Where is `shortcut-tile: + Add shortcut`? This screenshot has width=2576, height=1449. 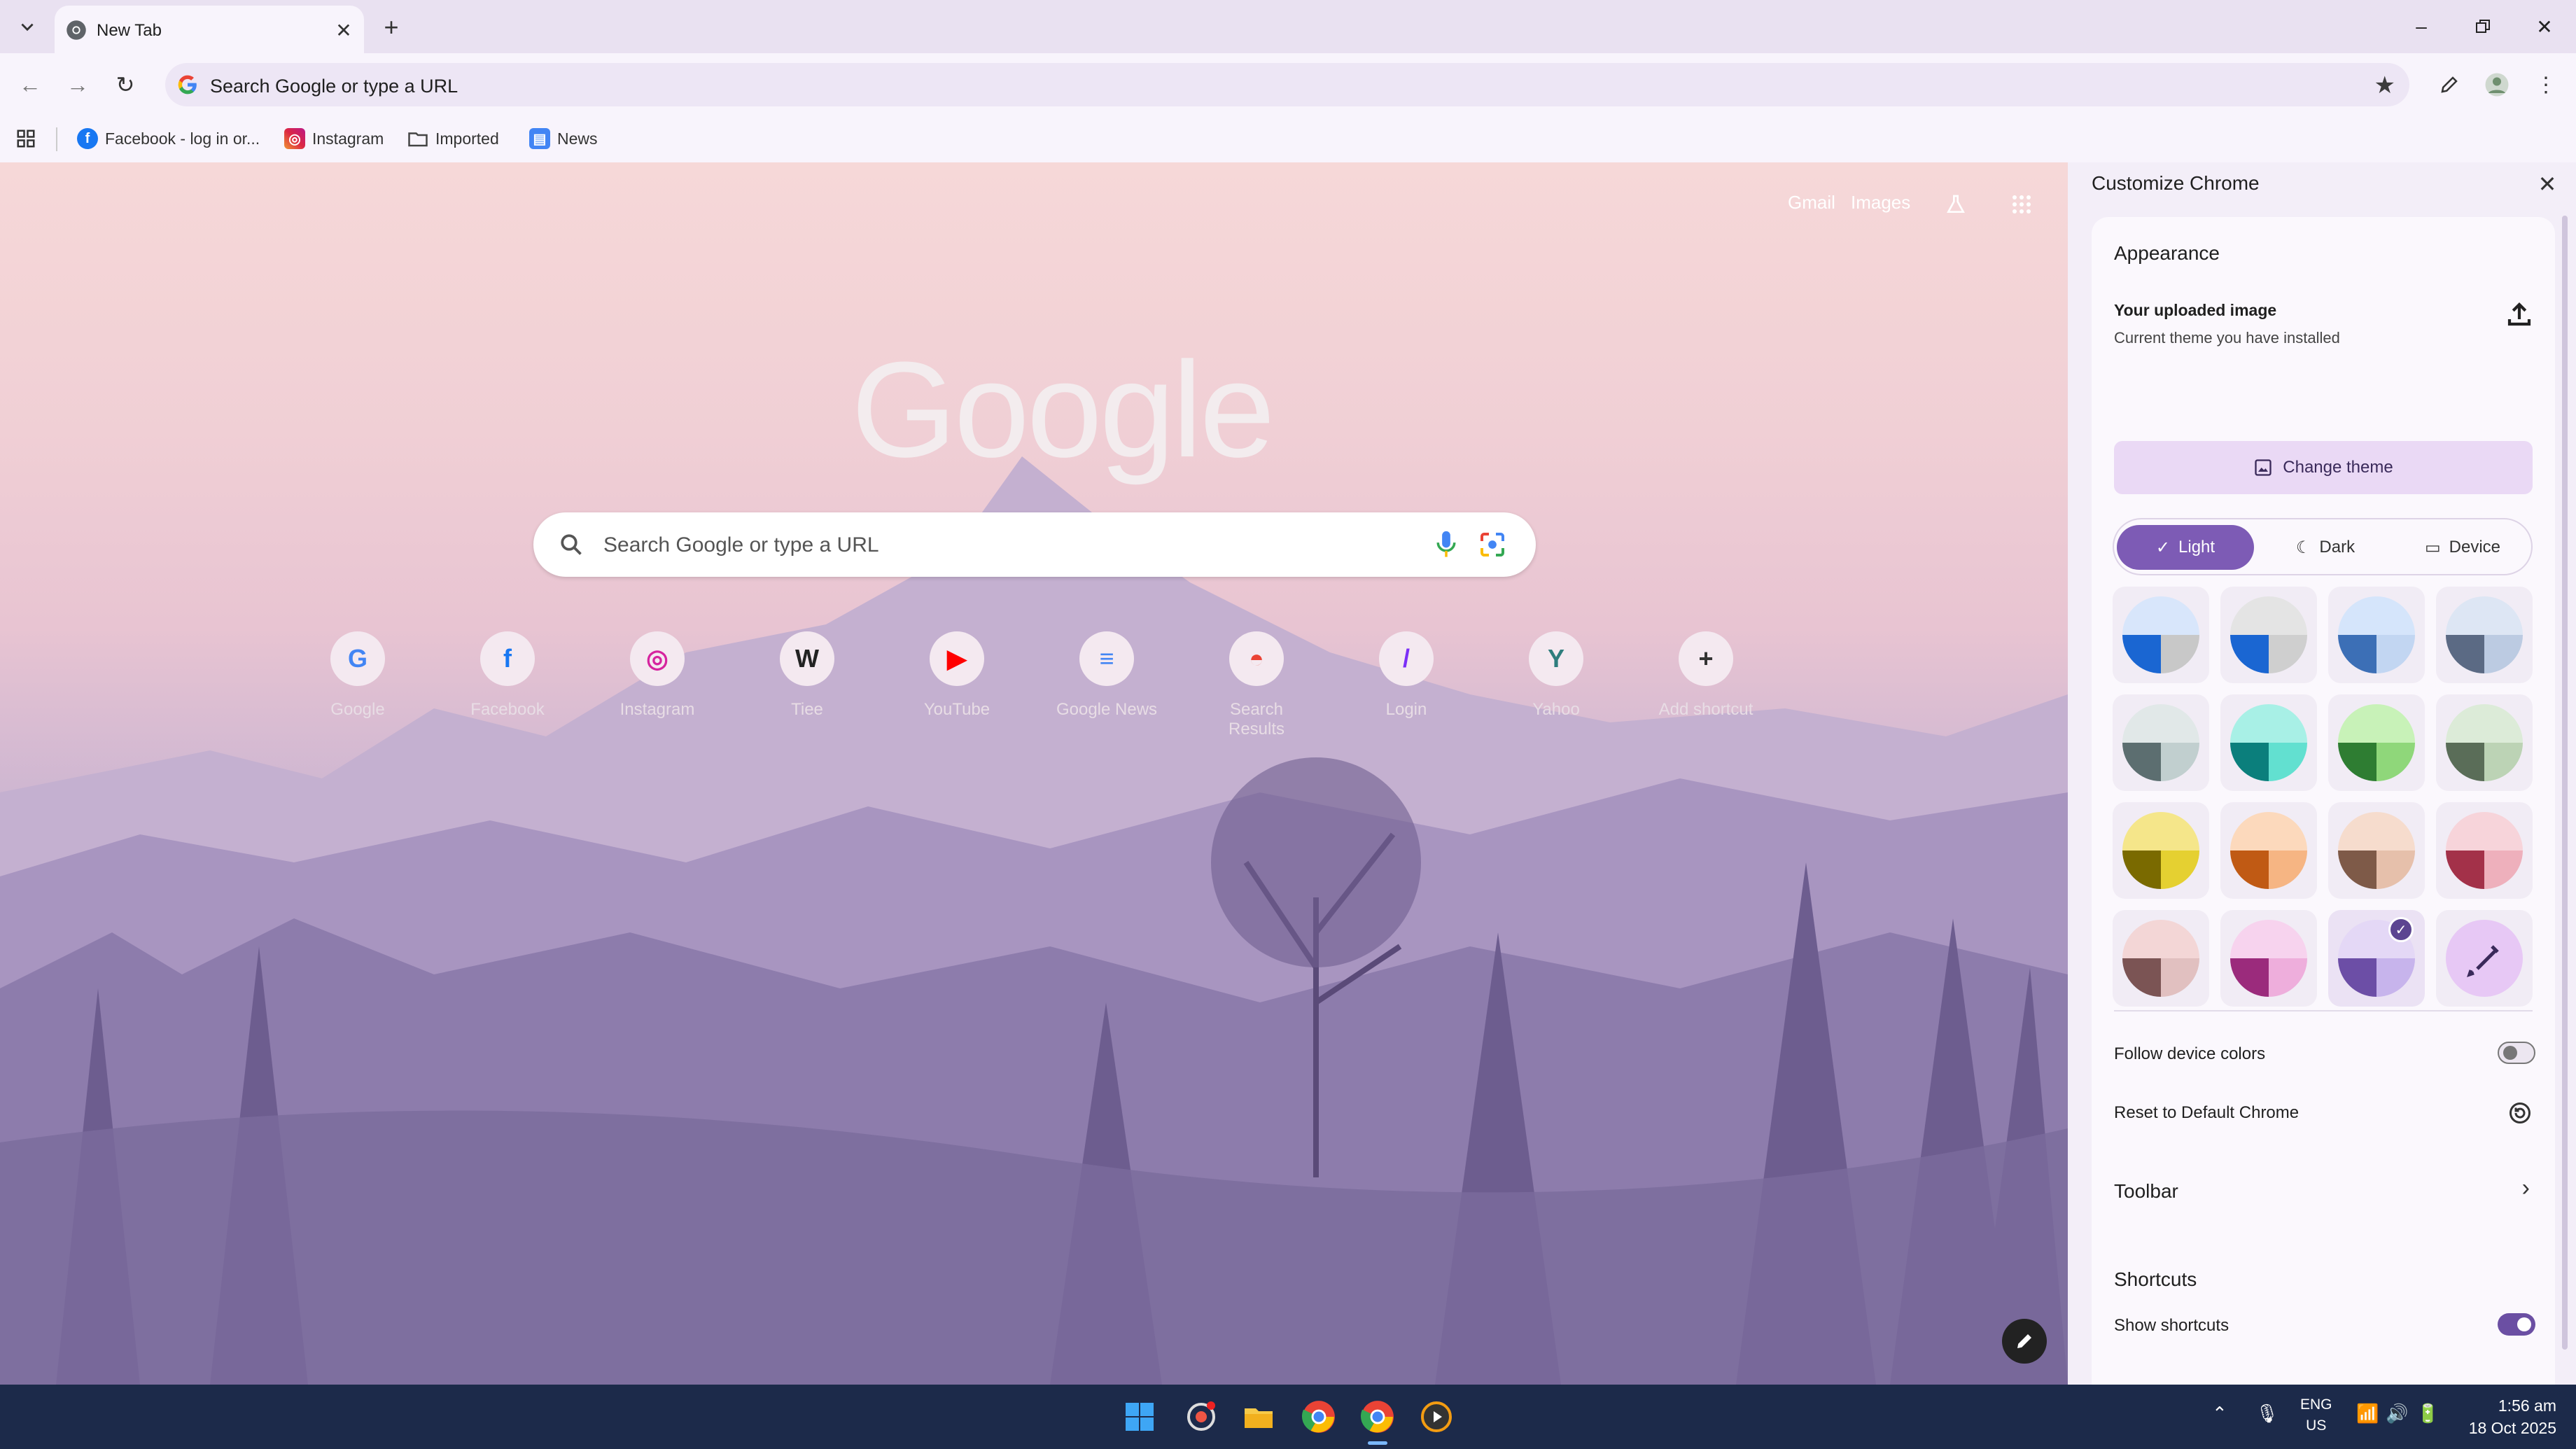
shortcut-tile: + Add shortcut is located at coordinates (1705, 683).